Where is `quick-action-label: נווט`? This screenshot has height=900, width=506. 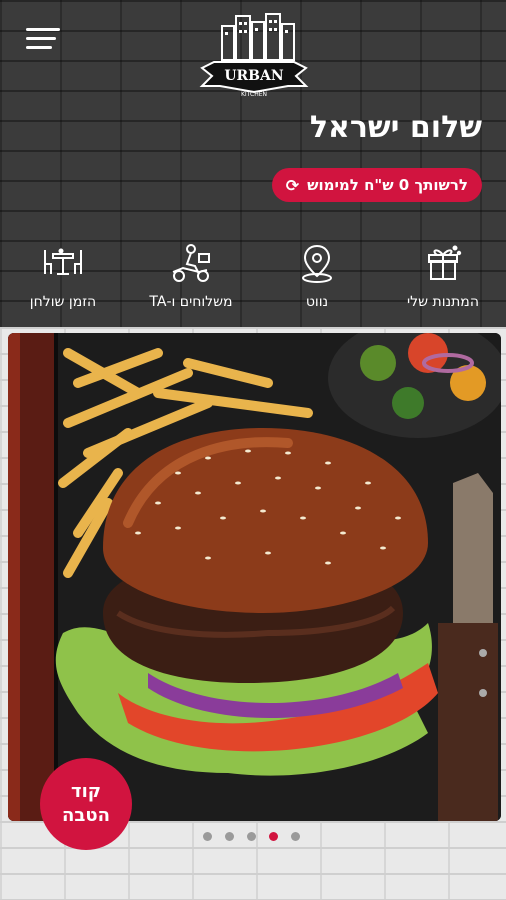 quick-action-label: נווט is located at coordinates (317, 302).